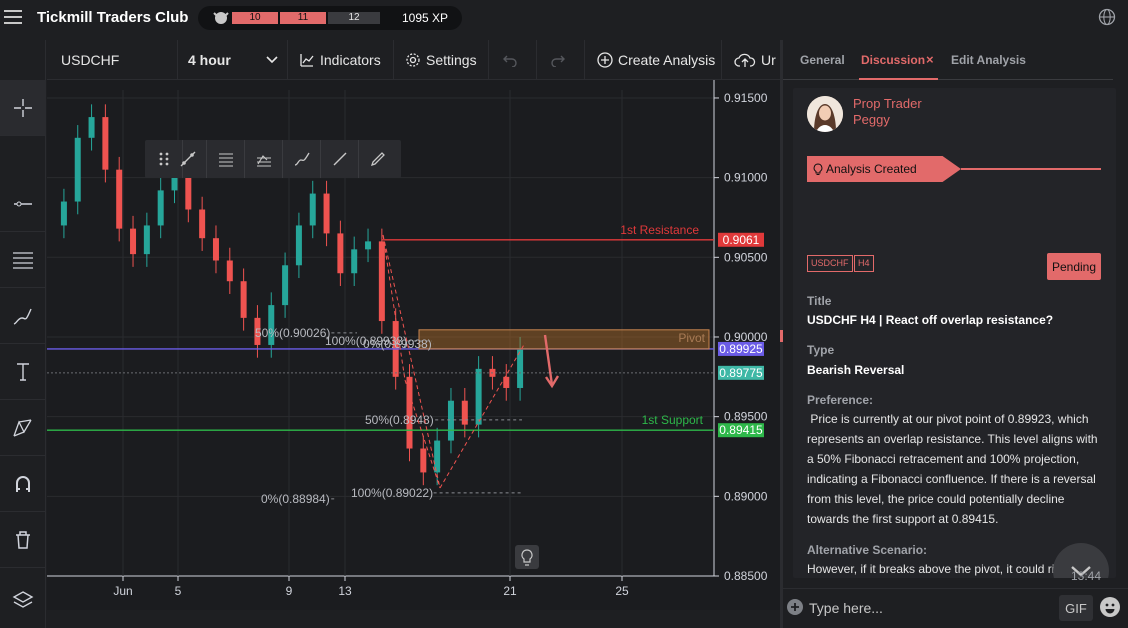 The width and height of the screenshot is (1128, 628). I want to click on timeframe-tag: H4, so click(864, 263).